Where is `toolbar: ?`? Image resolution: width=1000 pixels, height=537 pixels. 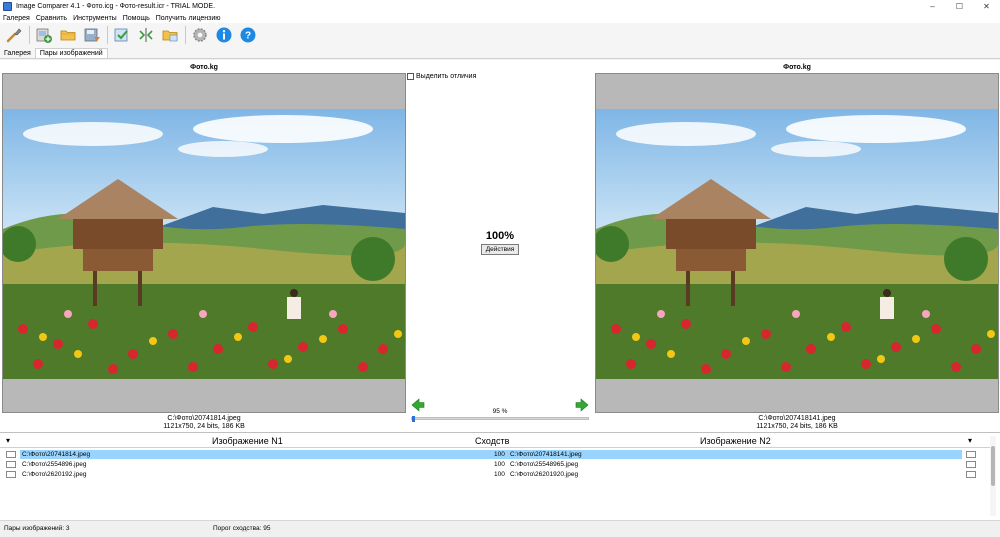
toolbar: ? is located at coordinates (500, 35).